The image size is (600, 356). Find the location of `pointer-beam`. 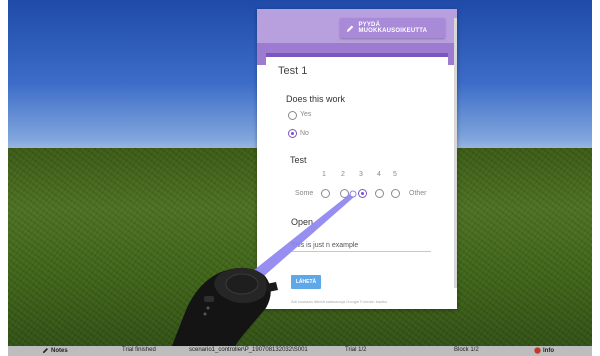

pointer-beam is located at coordinates (304, 234).